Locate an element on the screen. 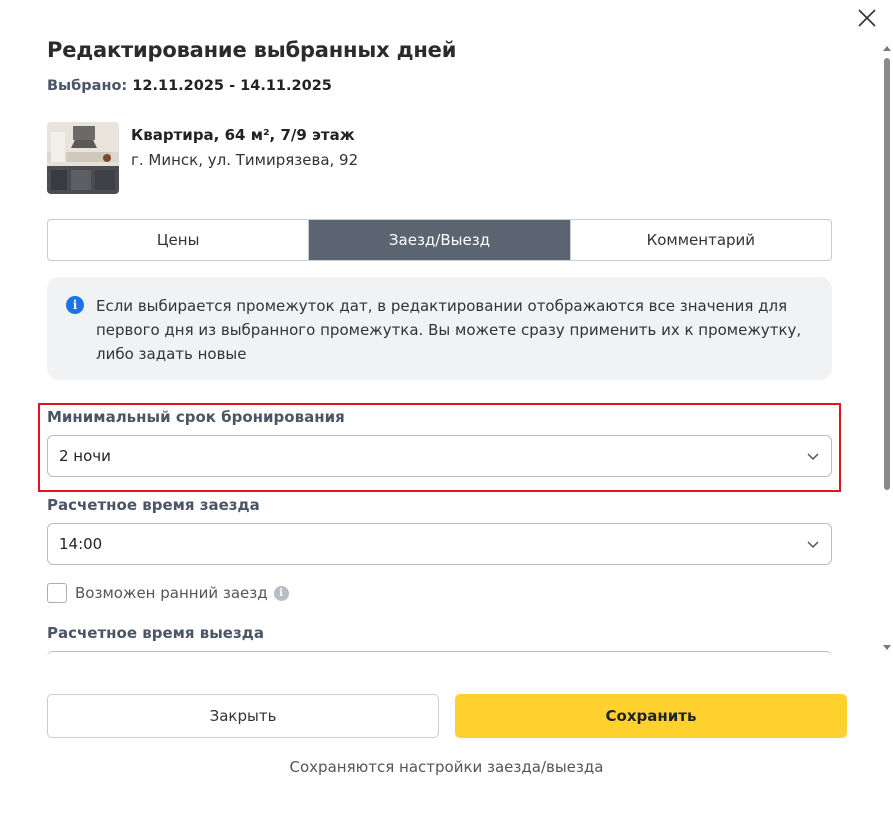  info-icon: i is located at coordinates (75, 305).